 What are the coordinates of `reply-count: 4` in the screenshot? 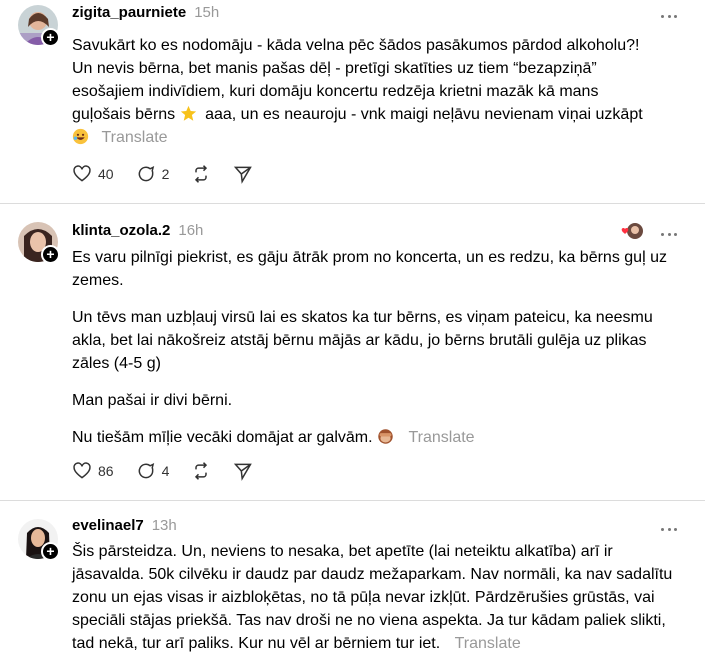 It's located at (165, 471).